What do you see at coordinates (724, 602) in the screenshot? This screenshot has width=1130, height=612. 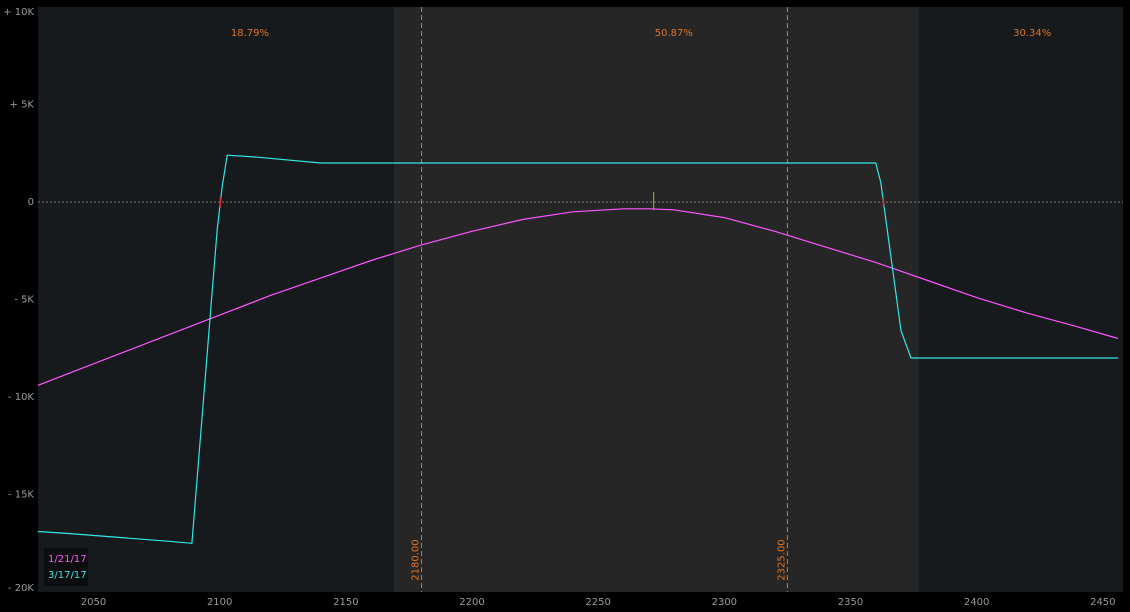 I see `x-tick-label: 2300` at bounding box center [724, 602].